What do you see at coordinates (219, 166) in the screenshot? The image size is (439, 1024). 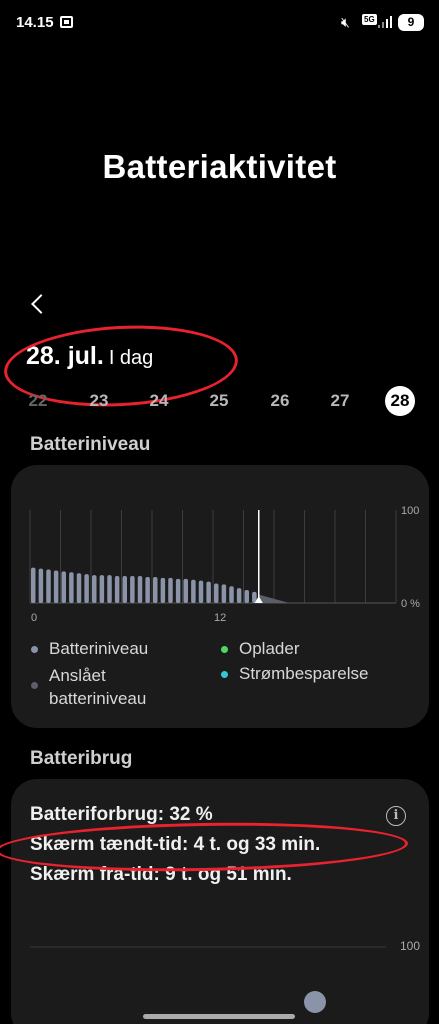 I see `page-title: Batteriaktivitet` at bounding box center [219, 166].